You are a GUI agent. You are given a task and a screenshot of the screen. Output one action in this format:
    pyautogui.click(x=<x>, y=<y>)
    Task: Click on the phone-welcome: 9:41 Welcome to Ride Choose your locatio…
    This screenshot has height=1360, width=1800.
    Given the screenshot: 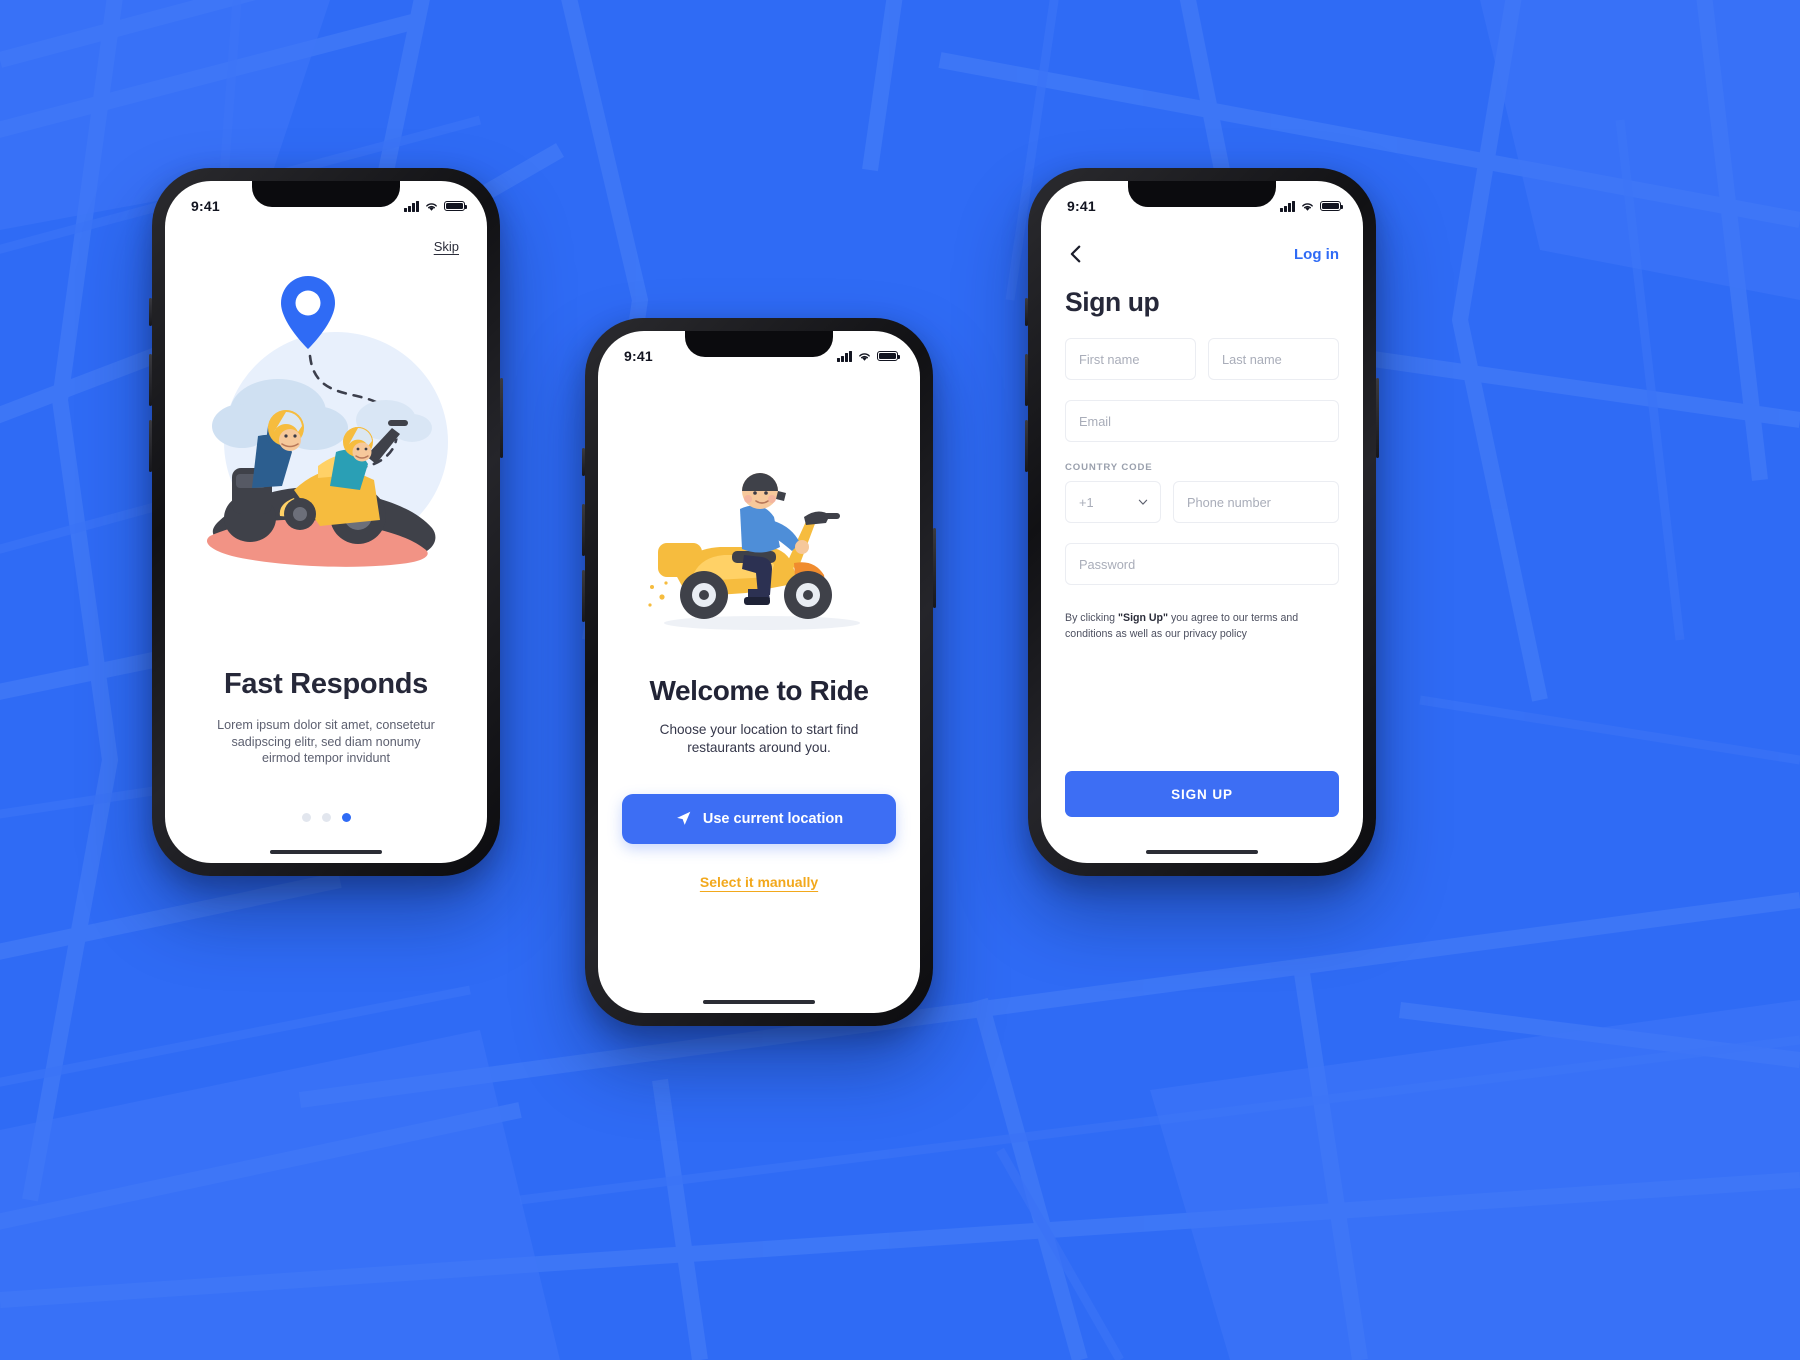 What is the action you would take?
    pyautogui.click(x=759, y=672)
    